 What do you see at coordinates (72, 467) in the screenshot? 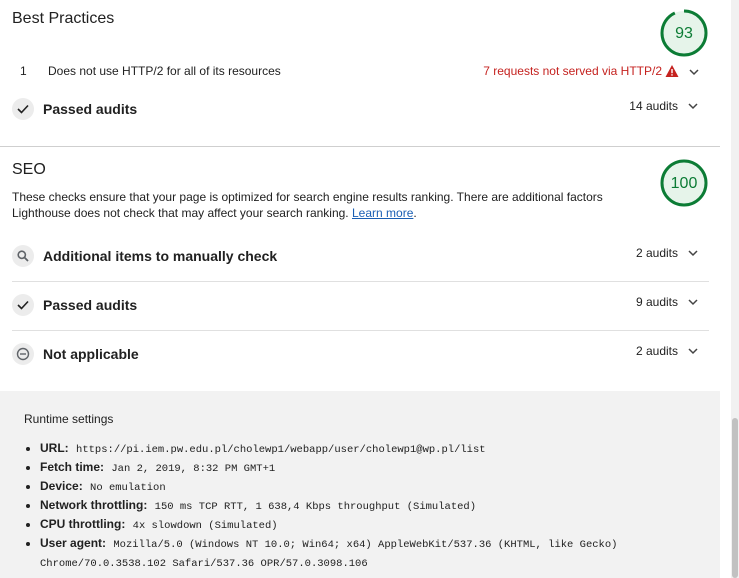
I see `runtime-label: Fetch time:` at bounding box center [72, 467].